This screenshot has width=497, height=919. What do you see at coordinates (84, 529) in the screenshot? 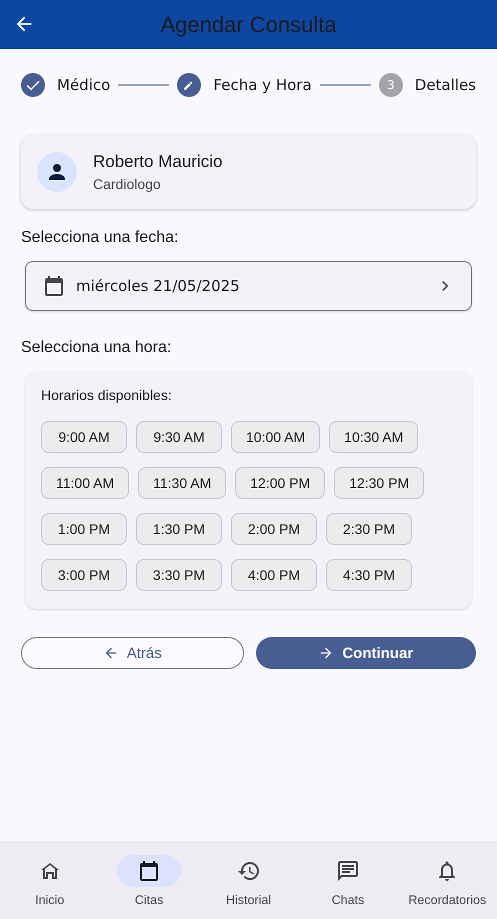
I see `time-slot-chip: 1:00 PM` at bounding box center [84, 529].